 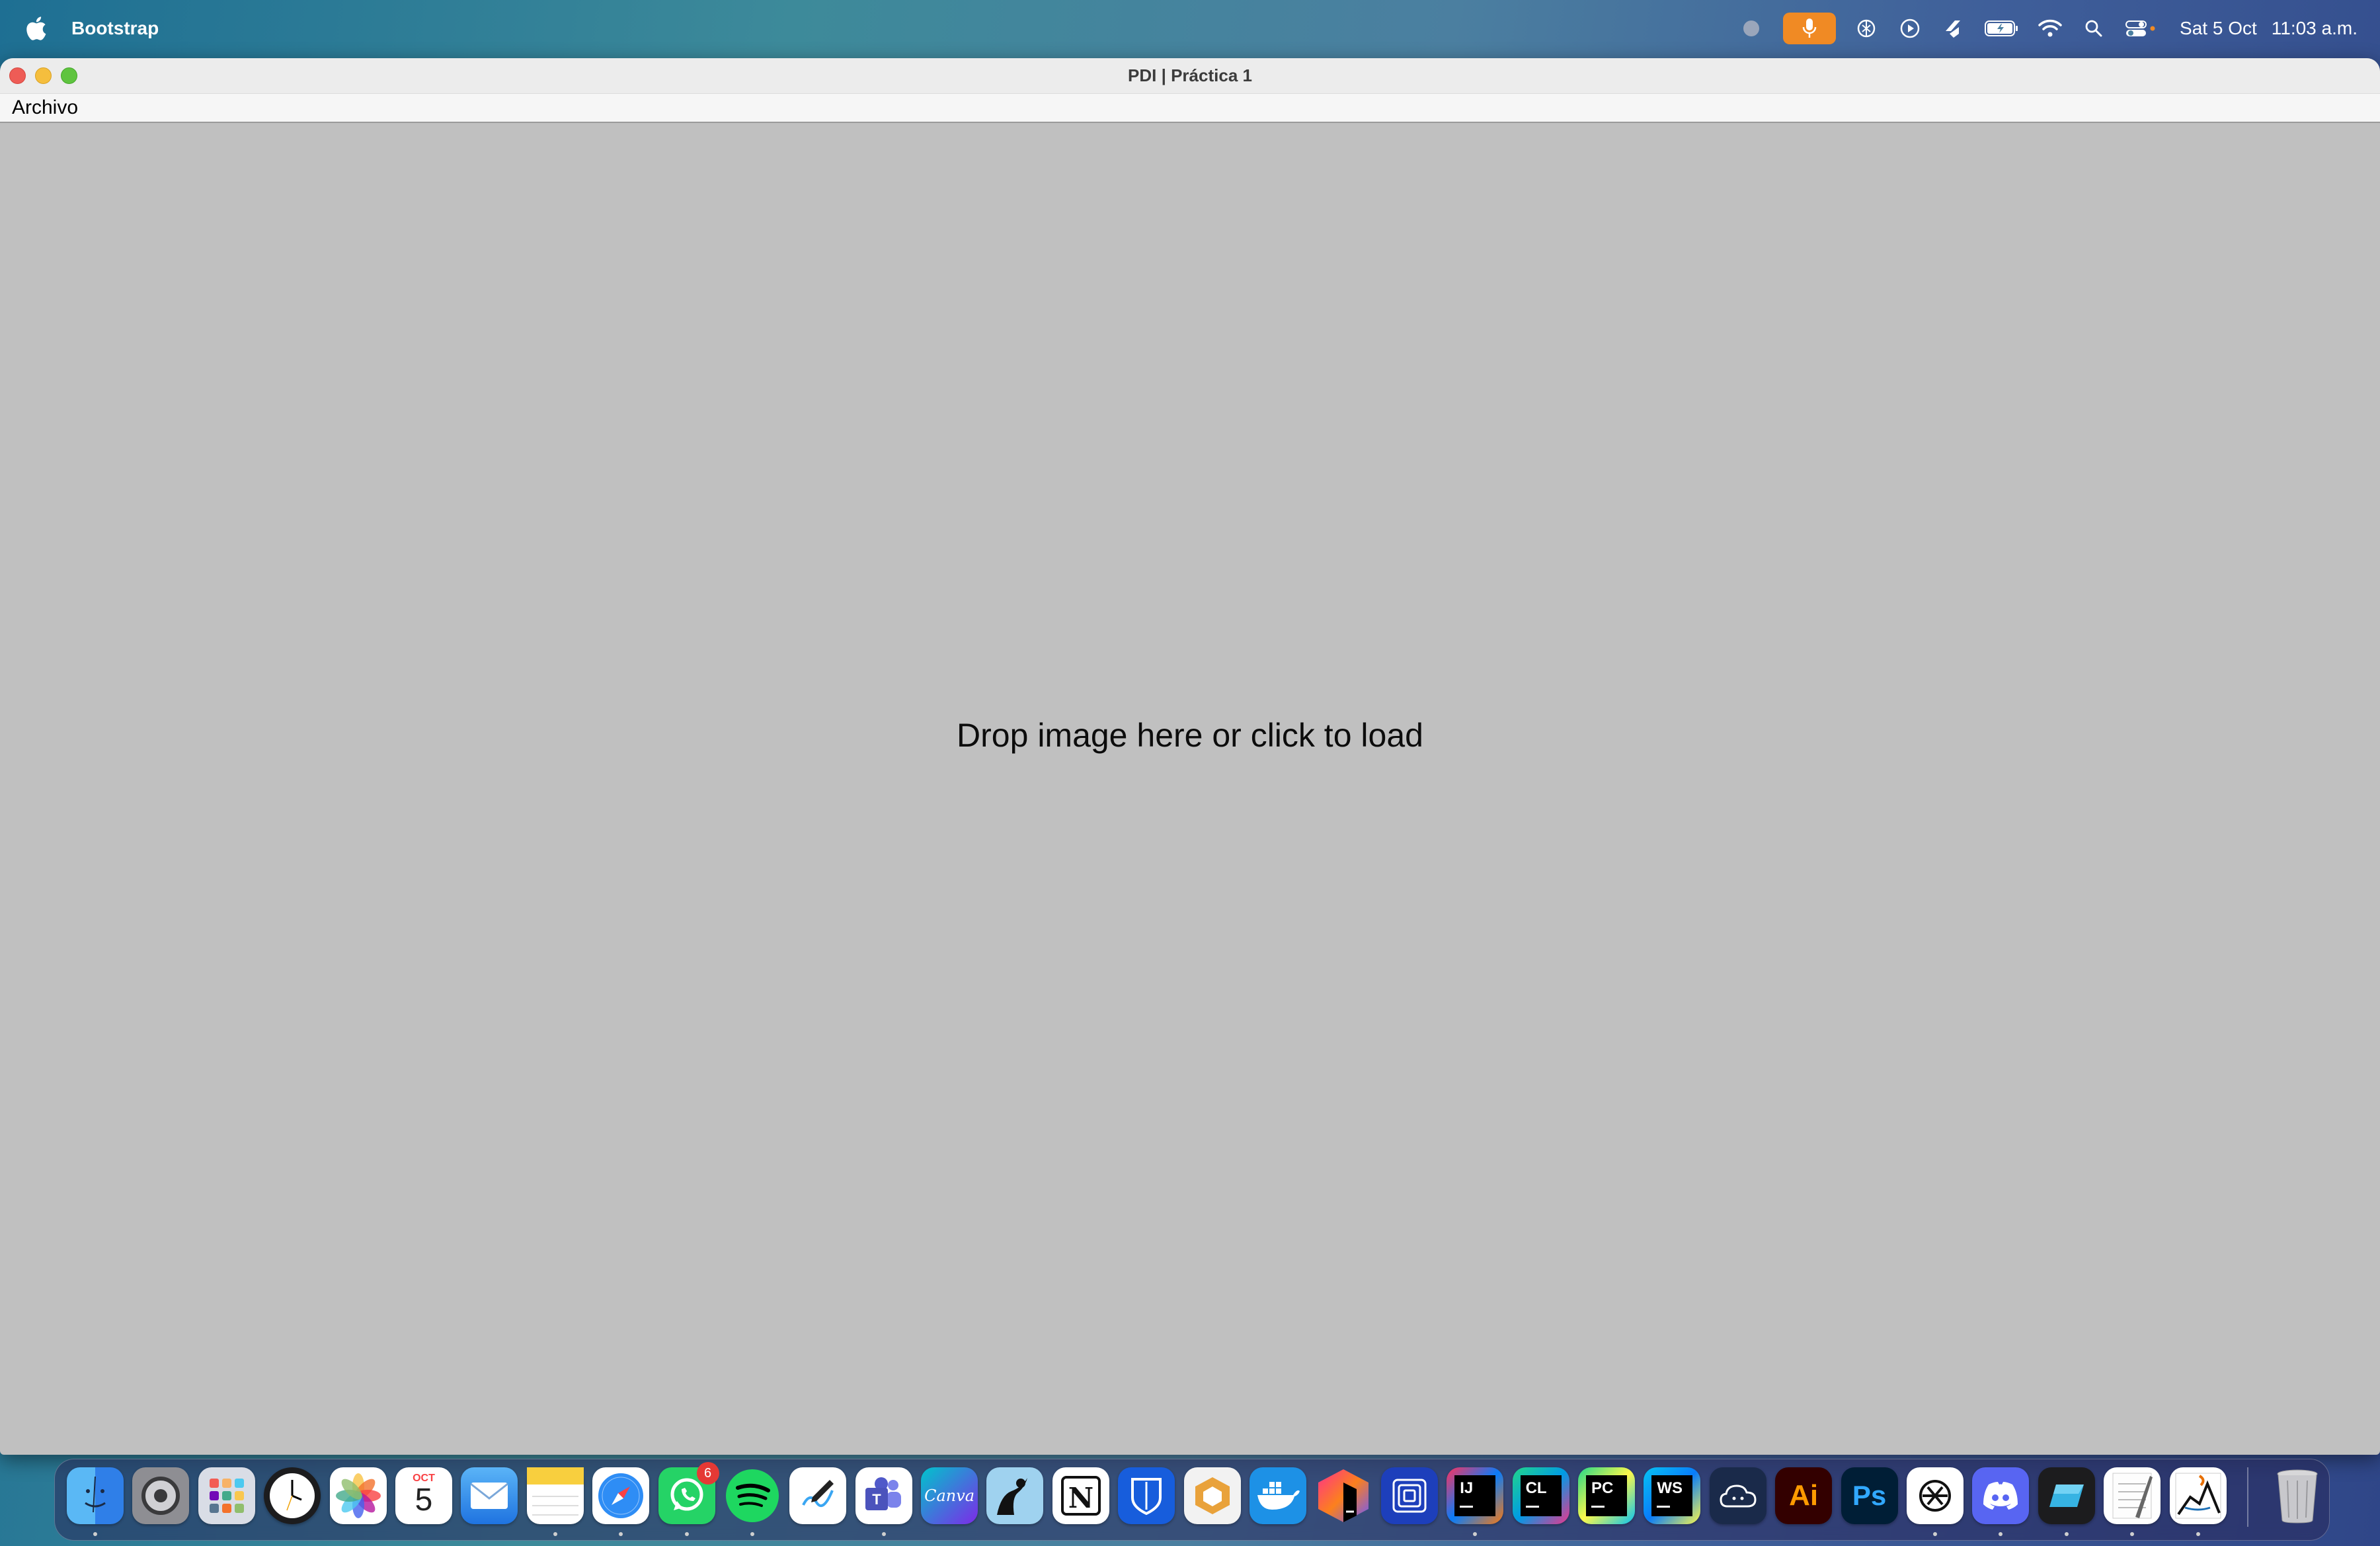 I want to click on chatgpt-dock-icon, so click(x=1935, y=1501).